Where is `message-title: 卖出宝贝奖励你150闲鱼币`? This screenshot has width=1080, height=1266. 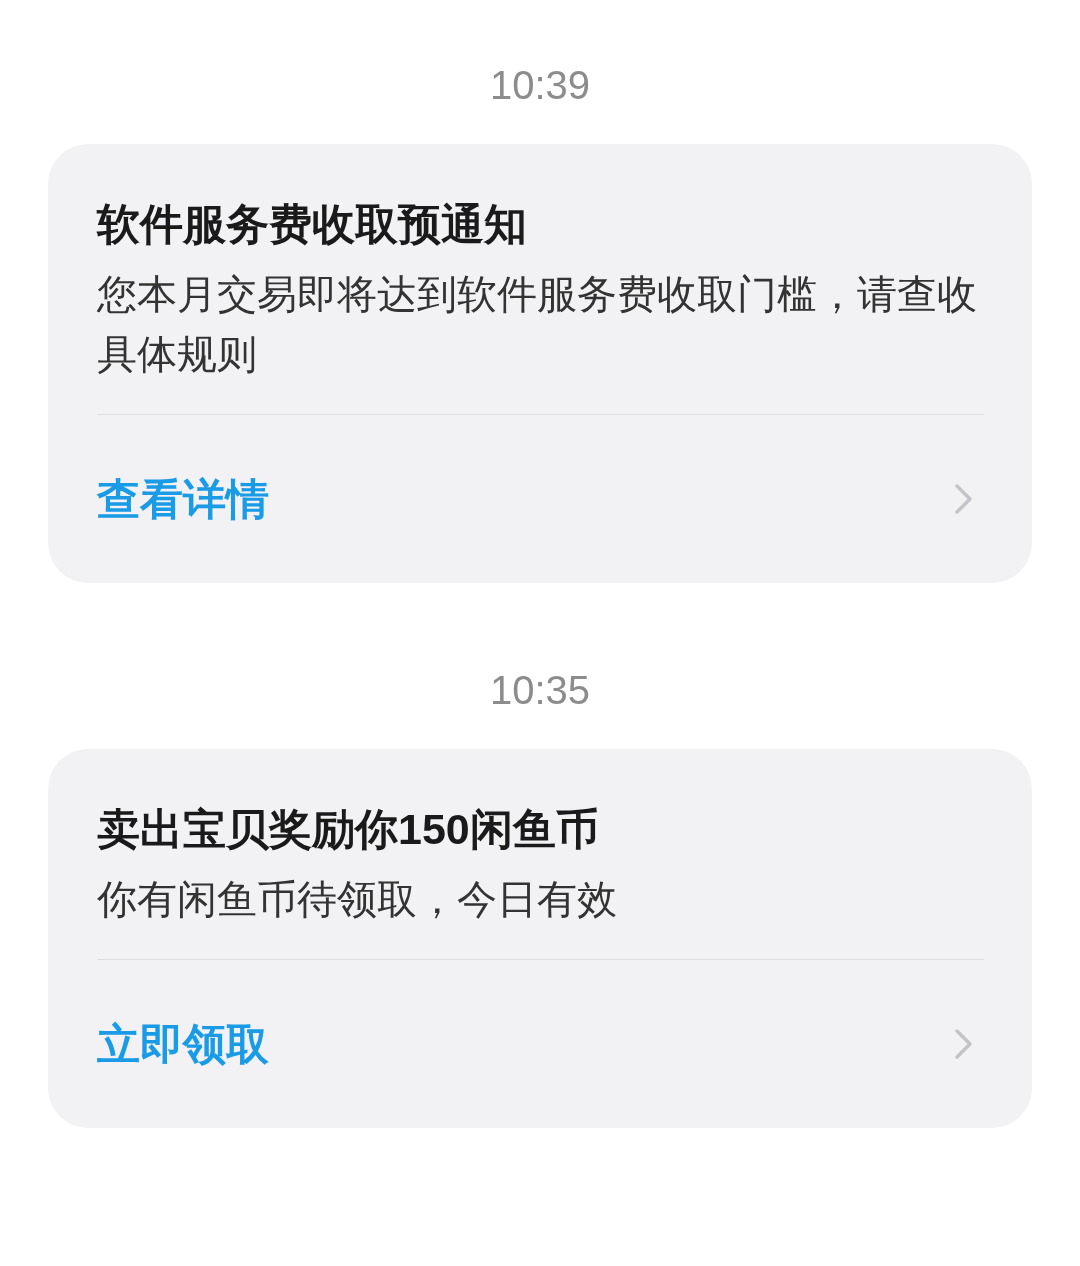 message-title: 卖出宝贝奖励你150闲鱼币 is located at coordinates (348, 829).